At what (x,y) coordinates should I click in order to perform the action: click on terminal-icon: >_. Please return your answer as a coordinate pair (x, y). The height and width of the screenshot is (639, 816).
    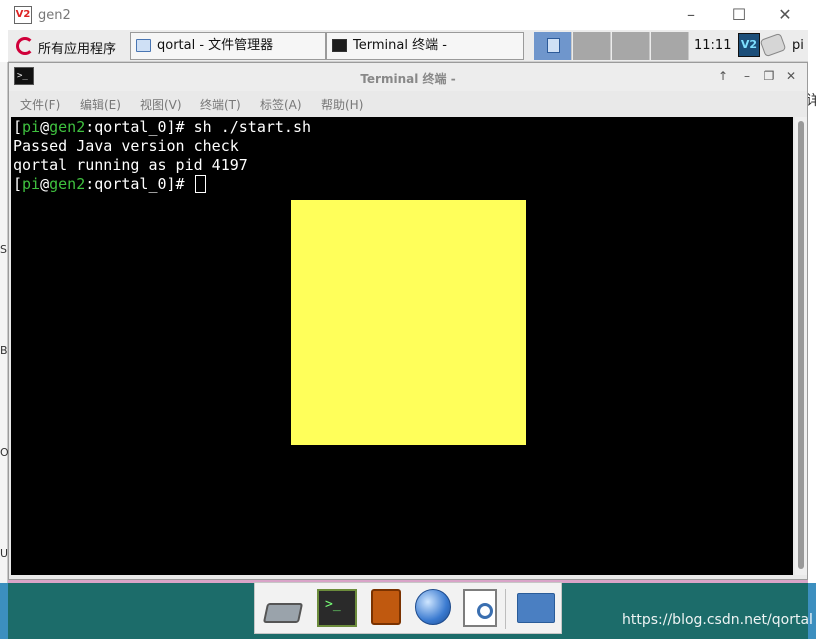
    Looking at the image, I should click on (337, 608).